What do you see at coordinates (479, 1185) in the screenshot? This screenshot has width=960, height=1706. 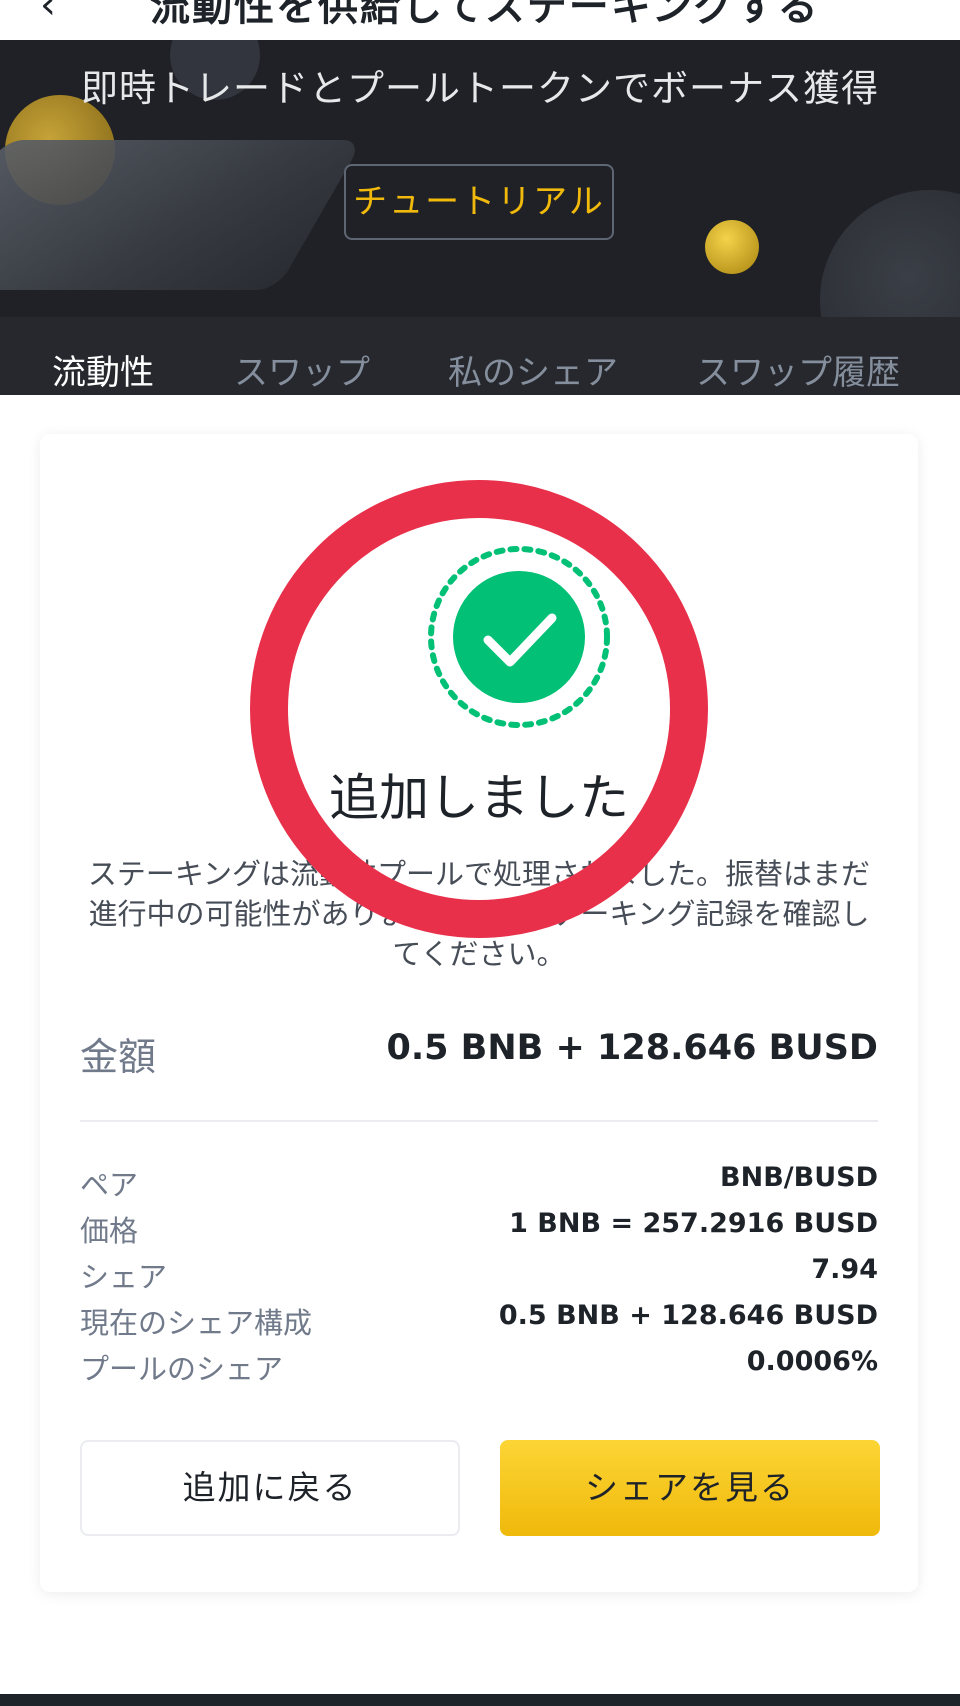 I see `detail-row-pair: ペア BNB/BUSD` at bounding box center [479, 1185].